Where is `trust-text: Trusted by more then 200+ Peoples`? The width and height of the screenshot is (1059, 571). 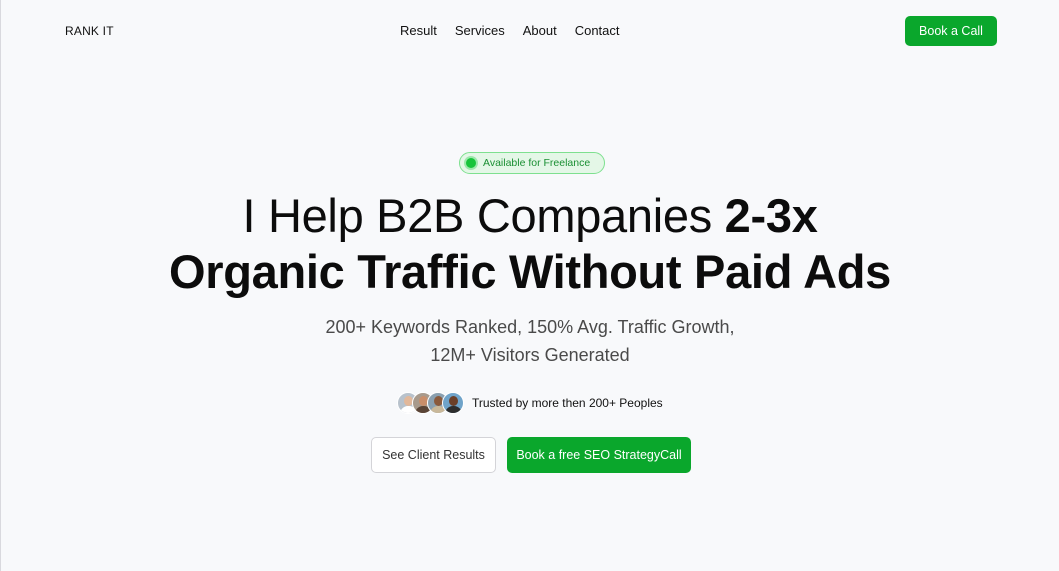 trust-text: Trusted by more then 200+ Peoples is located at coordinates (567, 403).